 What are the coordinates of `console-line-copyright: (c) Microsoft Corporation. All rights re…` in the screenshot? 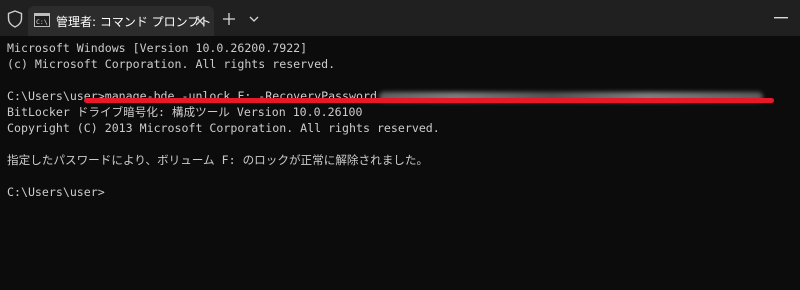 It's located at (171, 64).